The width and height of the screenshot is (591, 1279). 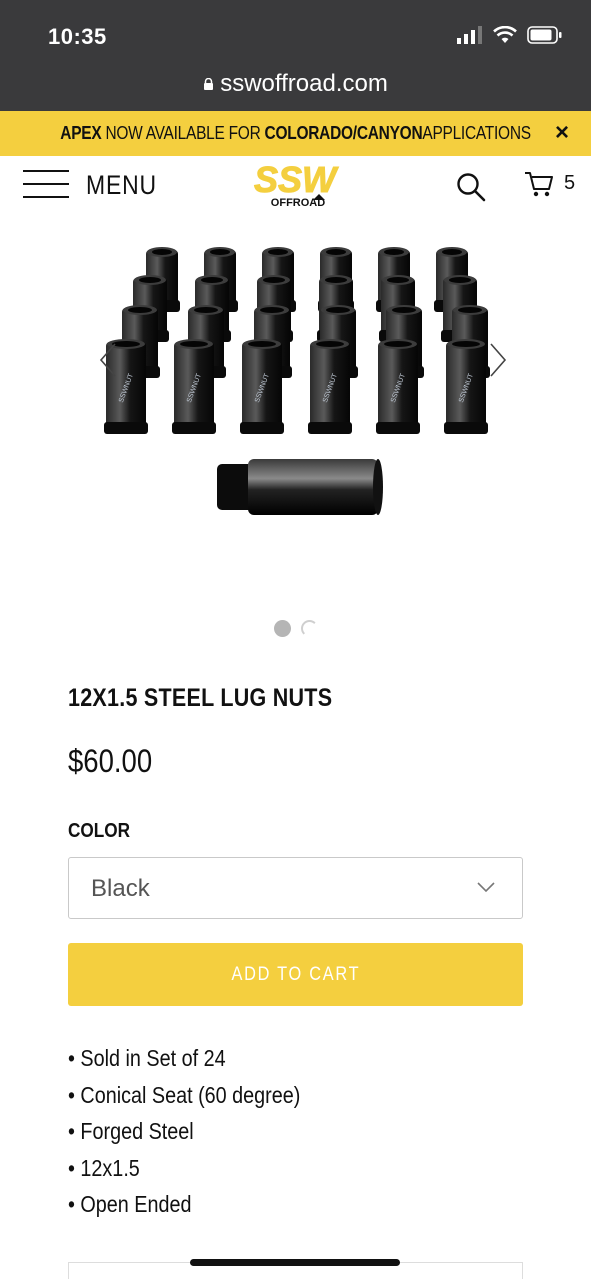 I want to click on cart-count-badge: 5, so click(x=570, y=183).